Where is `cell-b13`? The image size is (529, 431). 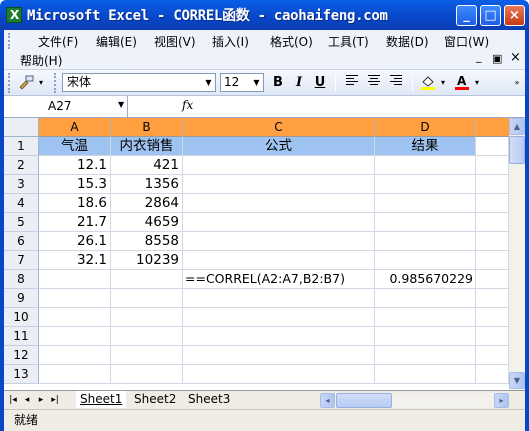 cell-b13 is located at coordinates (147, 374).